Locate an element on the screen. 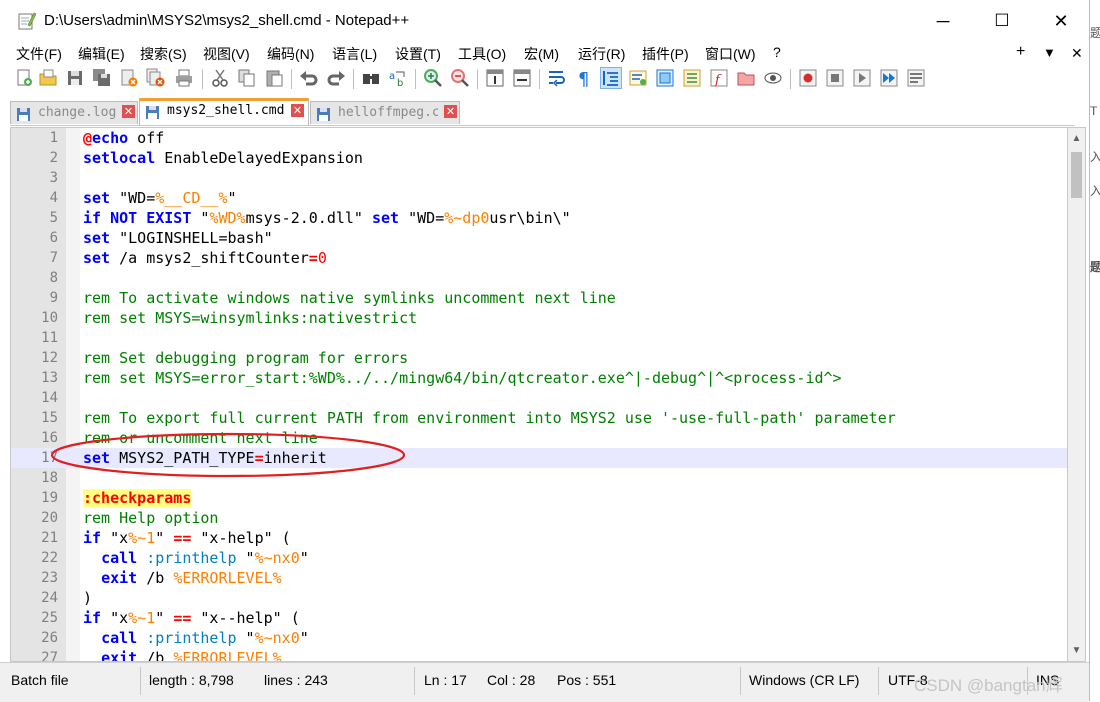 This screenshot has width=1100, height=702. menu-window: 窗口(W) is located at coordinates (730, 54).